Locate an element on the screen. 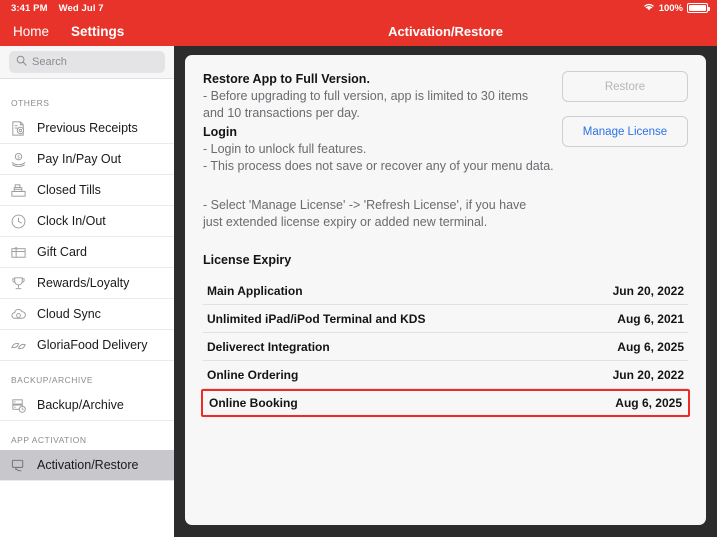 Image resolution: width=717 pixels, height=537 pixels. search-bar-container: Search is located at coordinates (87, 62).